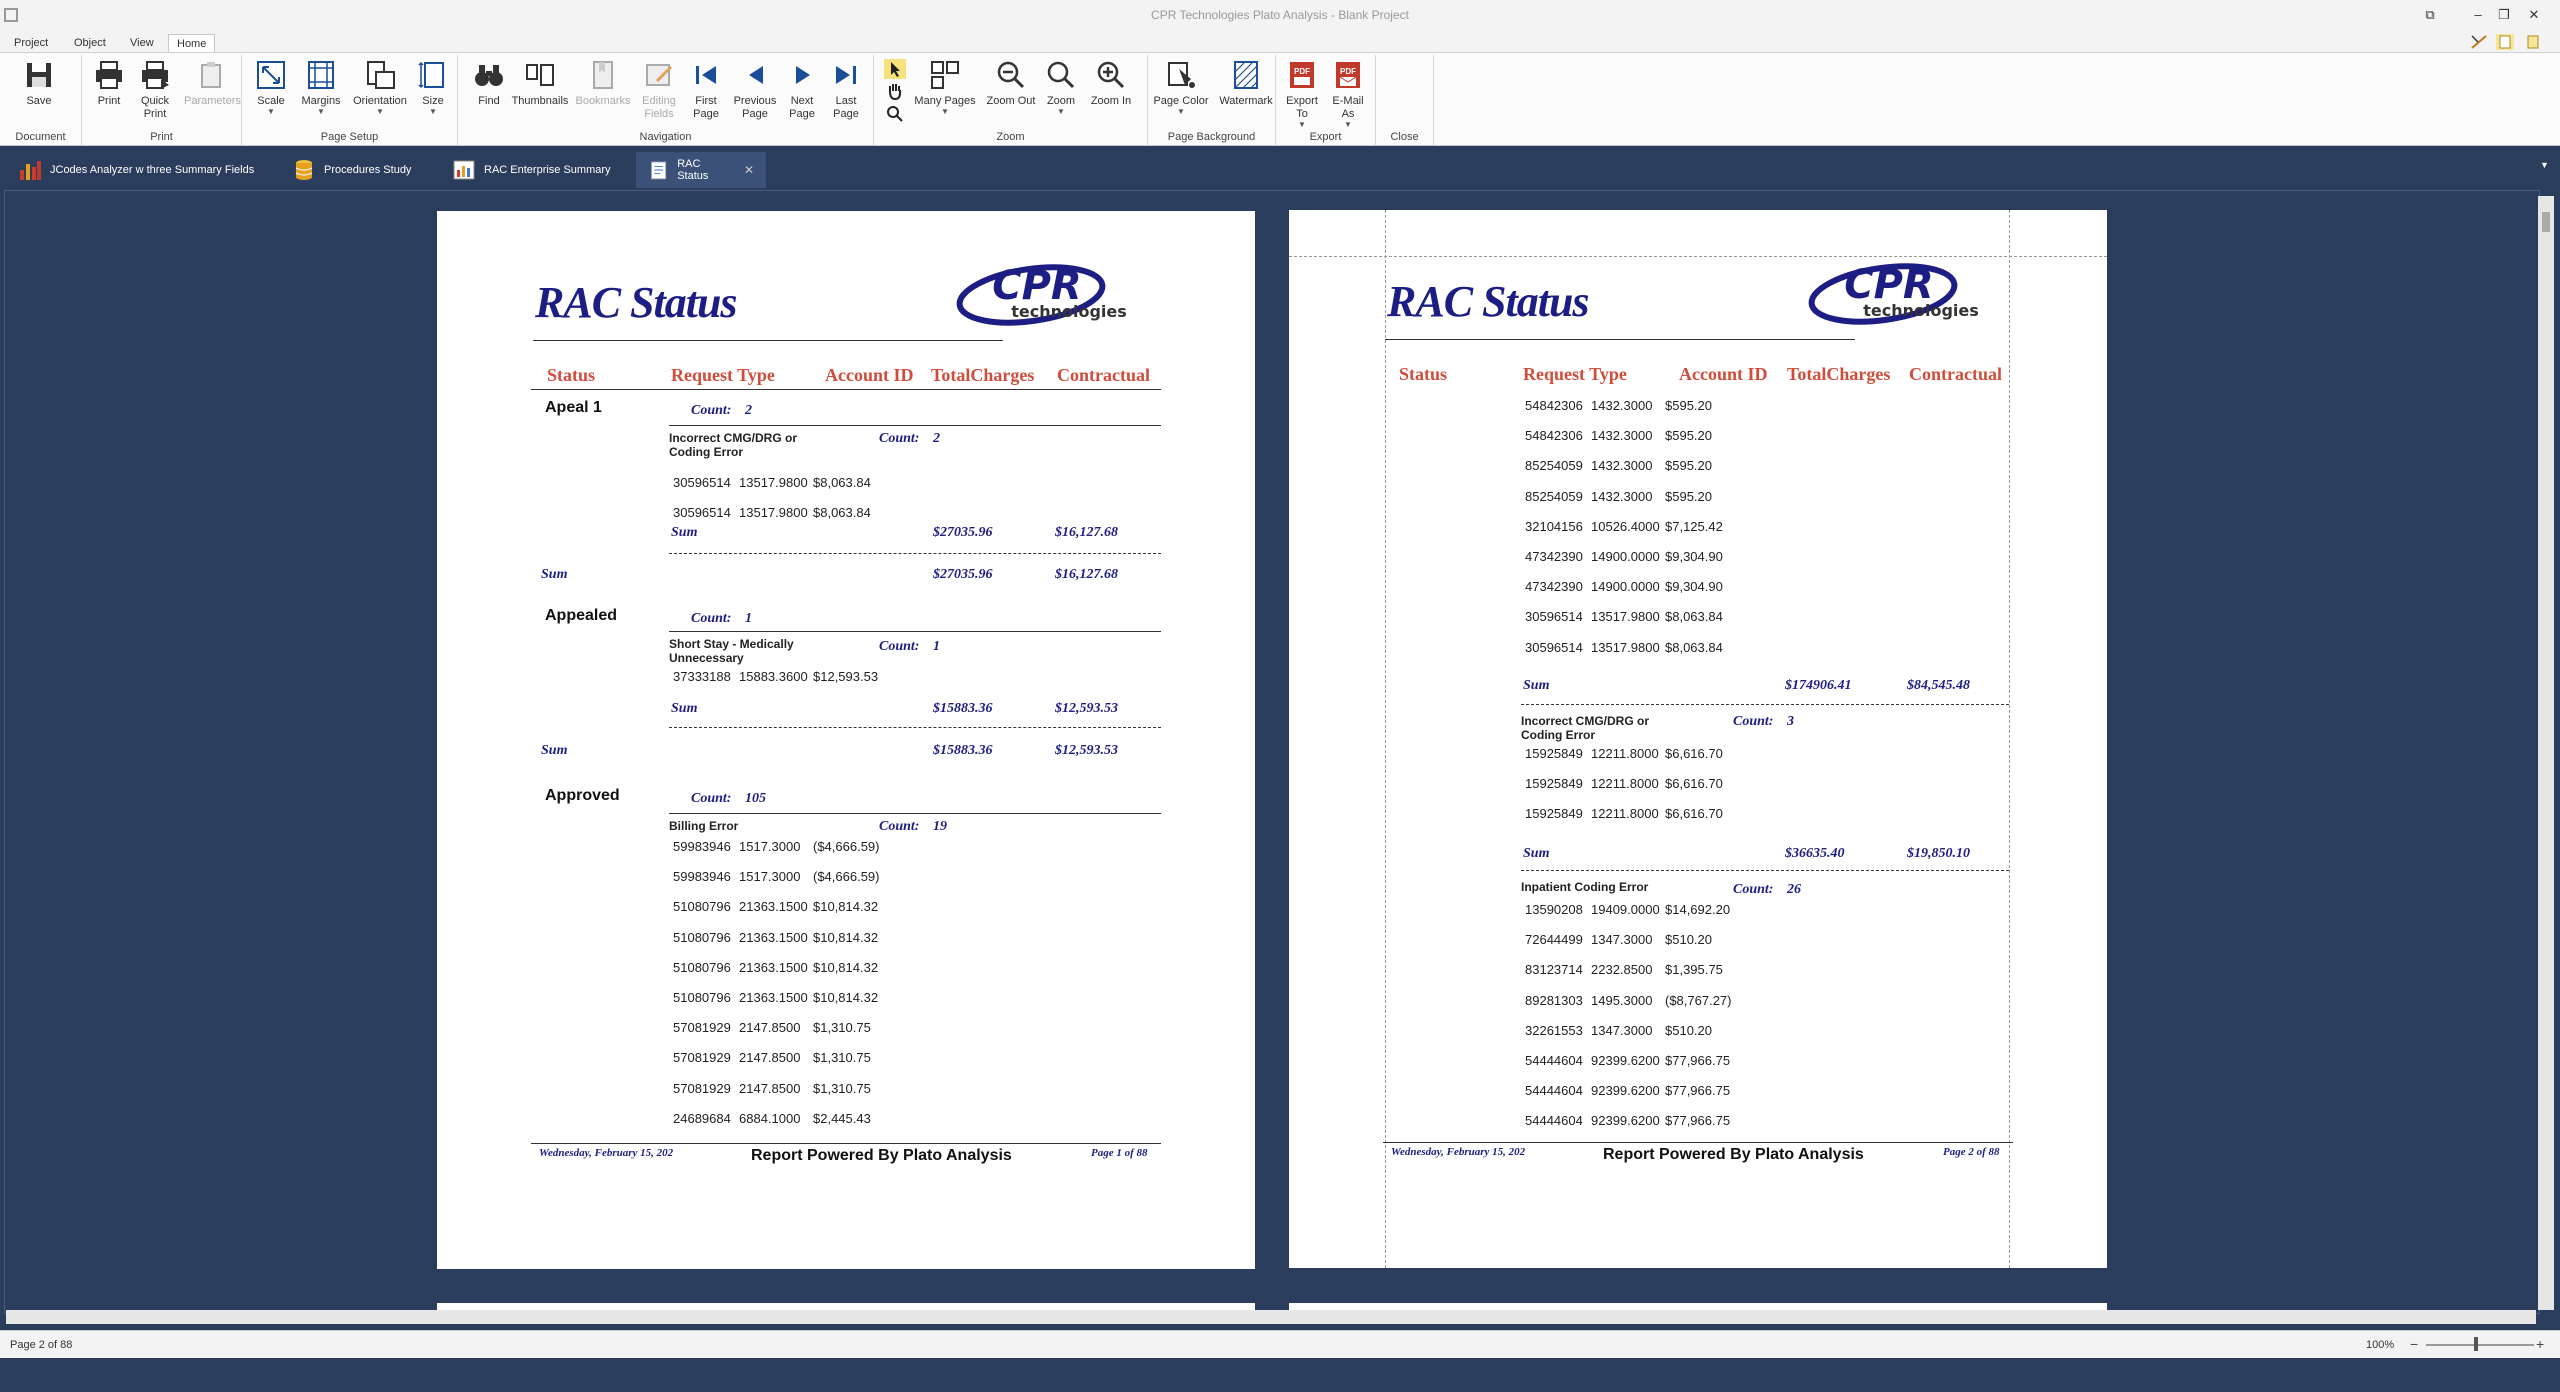 This screenshot has height=1392, width=2560. Describe the element at coordinates (540, 83) in the screenshot. I see `thumbnails-button: Thumbnails` at that location.